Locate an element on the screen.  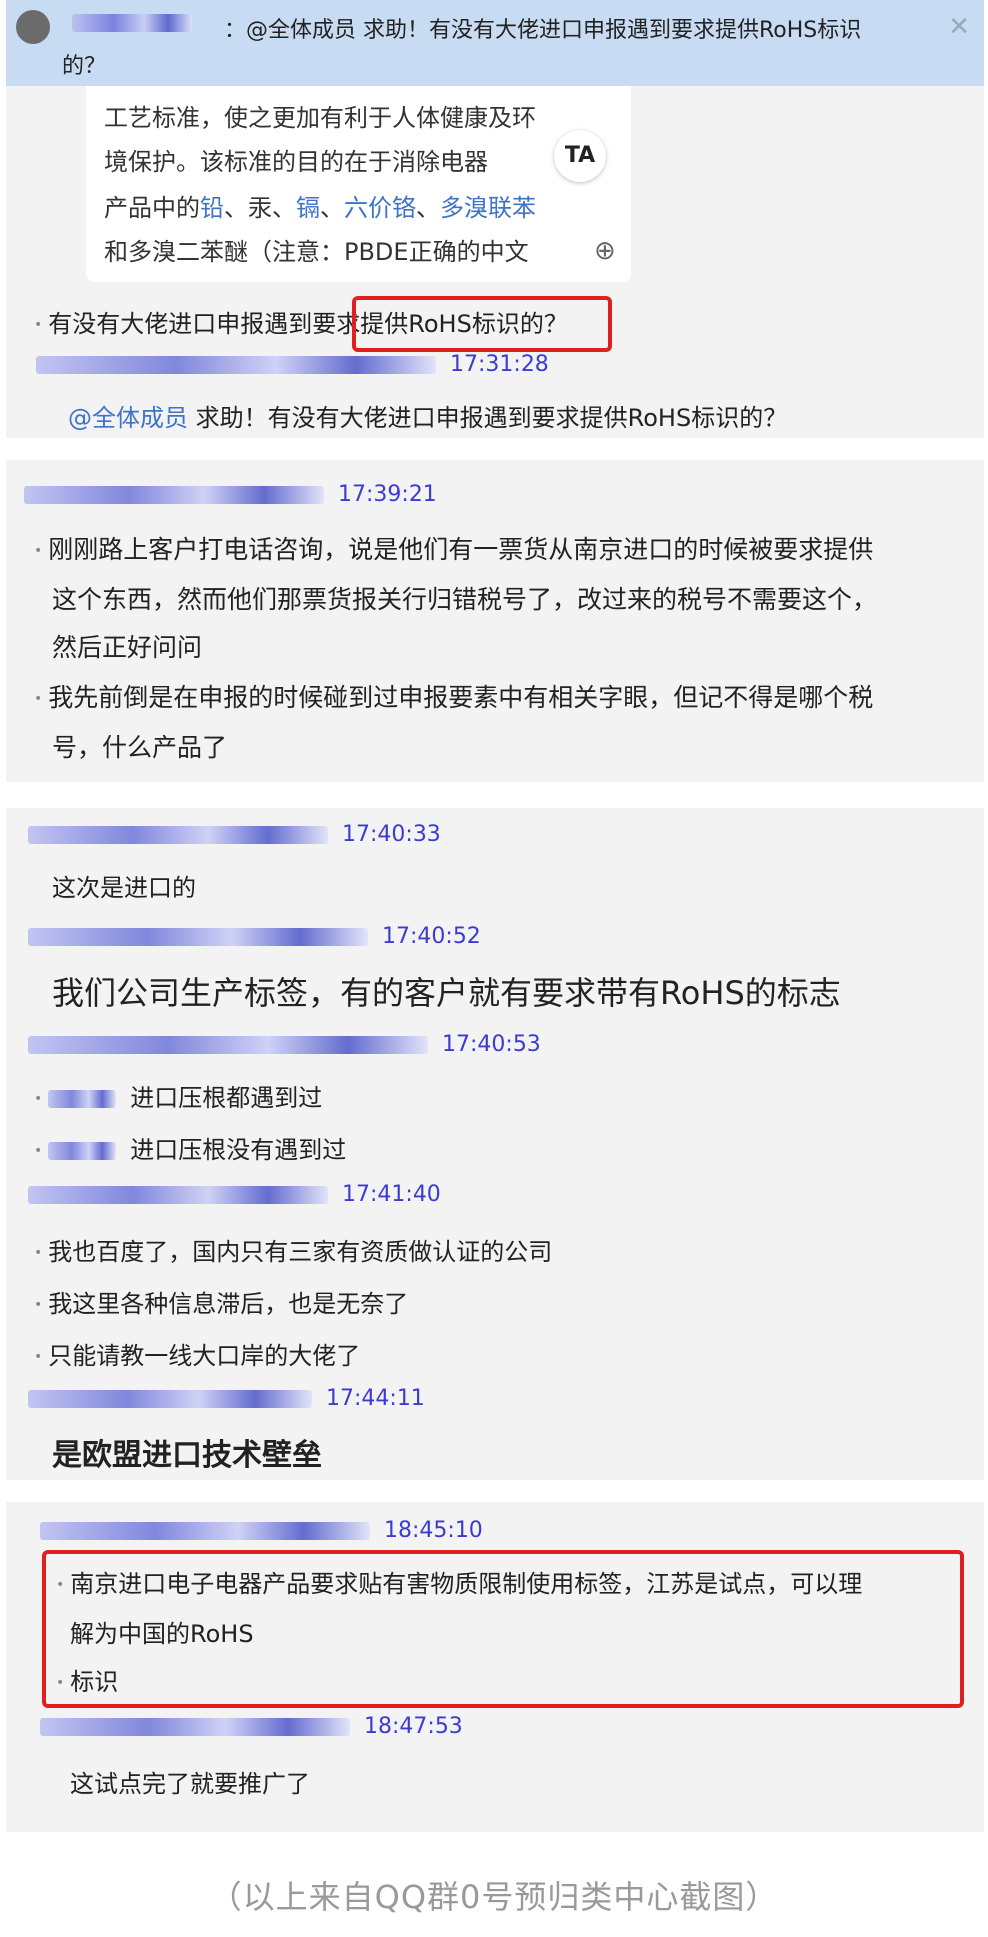
timestamp: 17:44:11 is located at coordinates (375, 1398).